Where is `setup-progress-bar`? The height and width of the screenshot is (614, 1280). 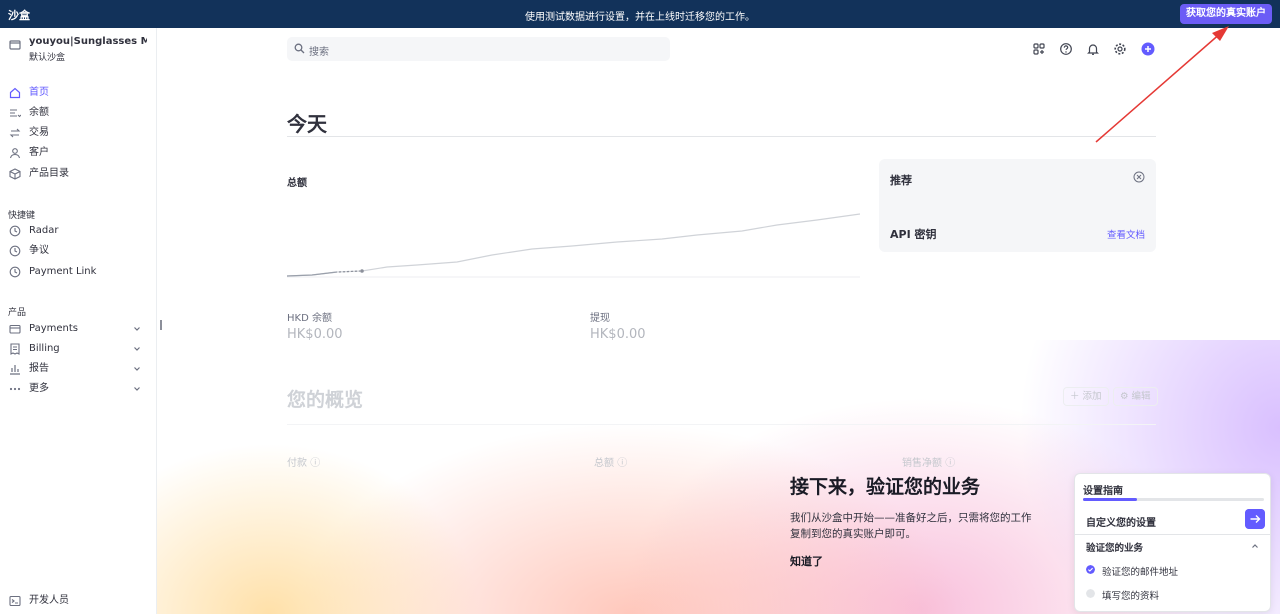 setup-progress-bar is located at coordinates (1173, 499).